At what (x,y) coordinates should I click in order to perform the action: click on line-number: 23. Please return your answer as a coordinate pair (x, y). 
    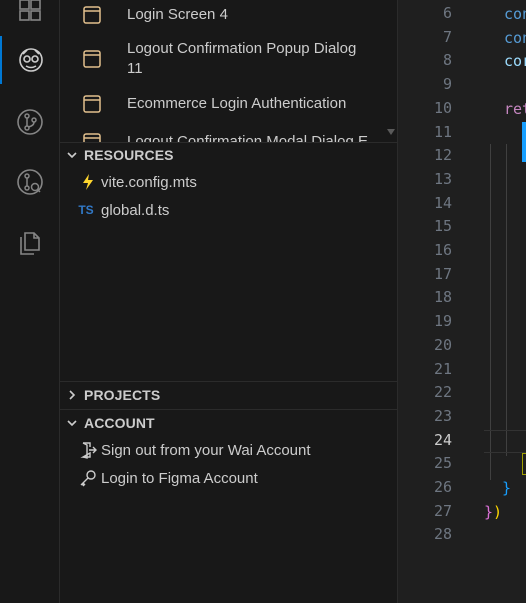
    Looking at the image, I should click on (442, 415).